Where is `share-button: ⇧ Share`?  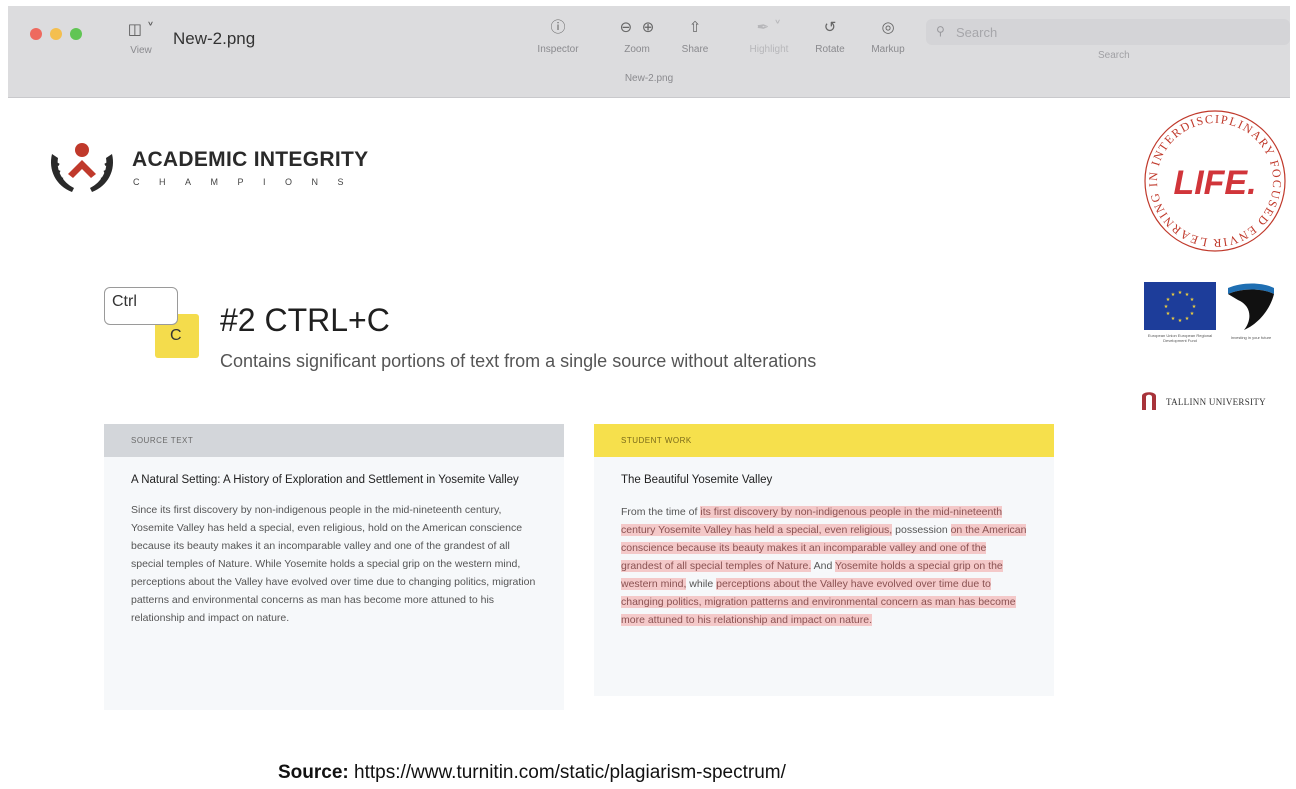 share-button: ⇧ Share is located at coordinates (695, 36).